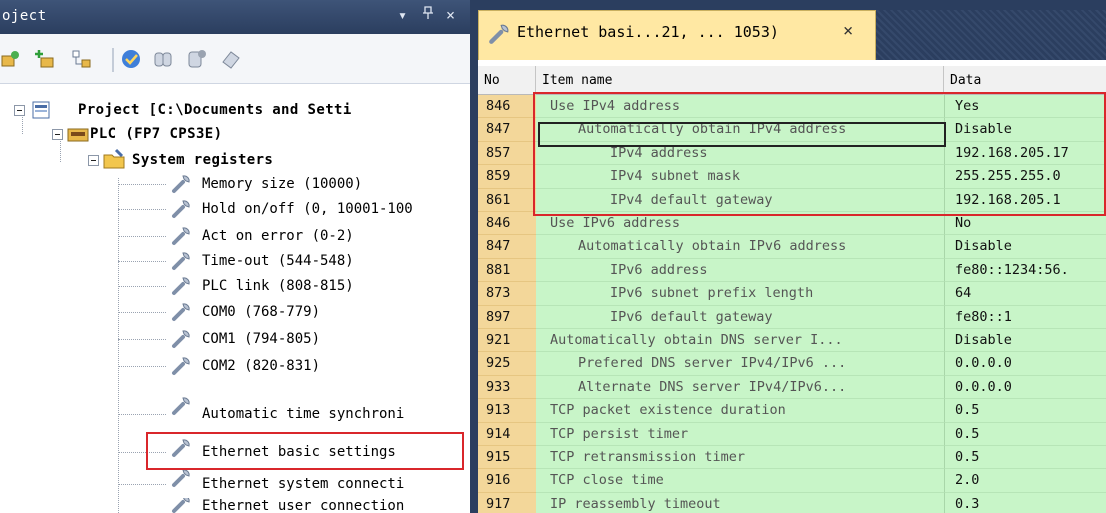 This screenshot has height=513, width=1106. I want to click on table-row: 915 TCP retransmission timer 0.5, so click(792, 458).